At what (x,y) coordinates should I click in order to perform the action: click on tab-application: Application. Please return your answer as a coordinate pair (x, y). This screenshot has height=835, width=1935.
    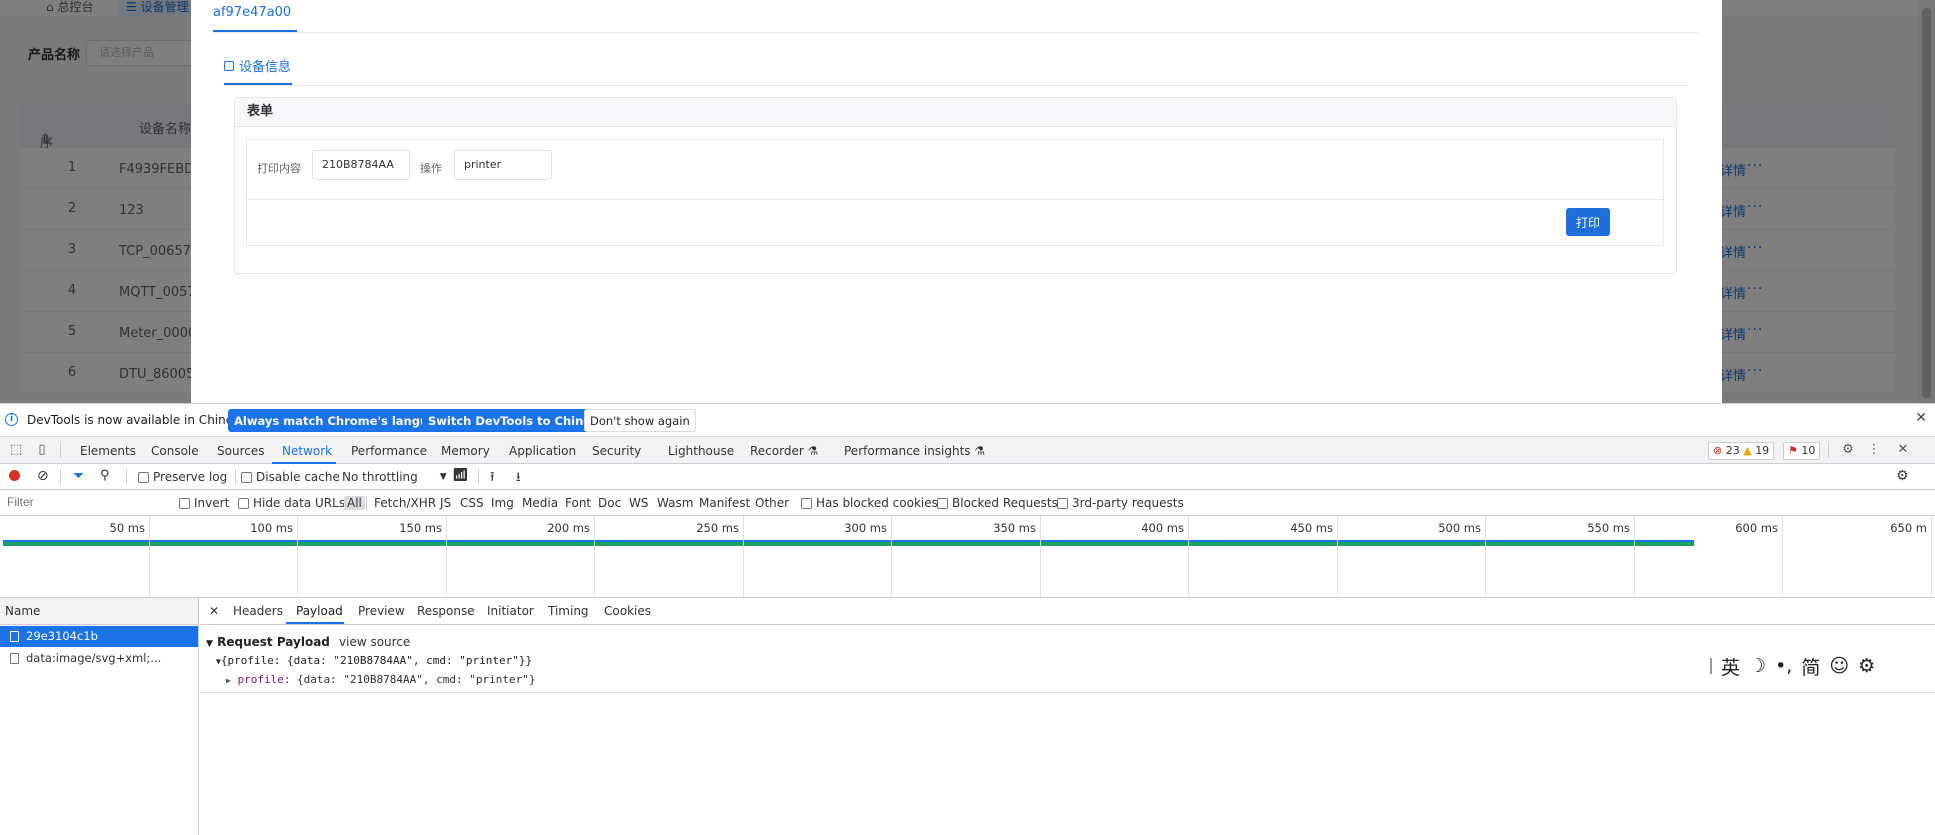
    Looking at the image, I should click on (542, 451).